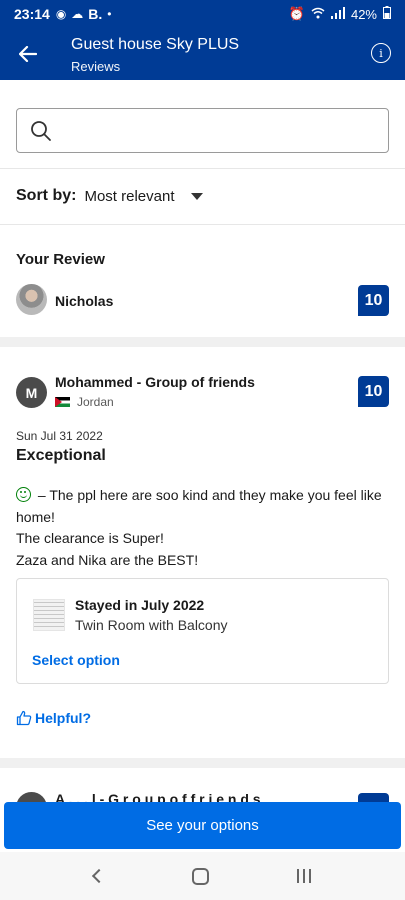  What do you see at coordinates (61, 14) in the screenshot?
I see `notification-app-icon: ◉` at bounding box center [61, 14].